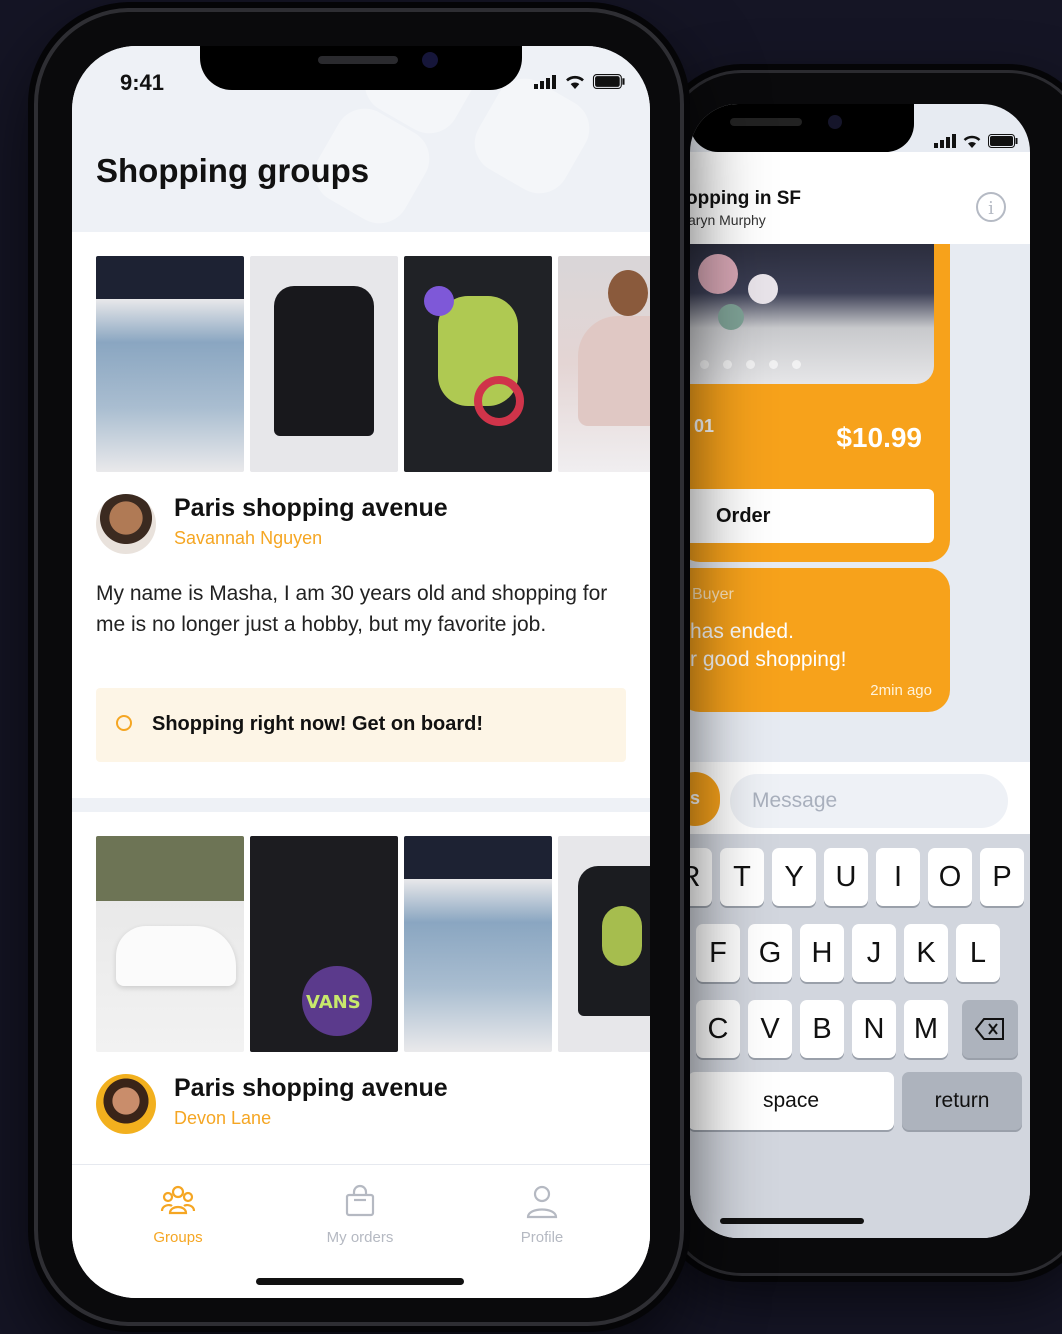 This screenshot has width=1062, height=1334. What do you see at coordinates (742, 877) in the screenshot?
I see `key-t: T` at bounding box center [742, 877].